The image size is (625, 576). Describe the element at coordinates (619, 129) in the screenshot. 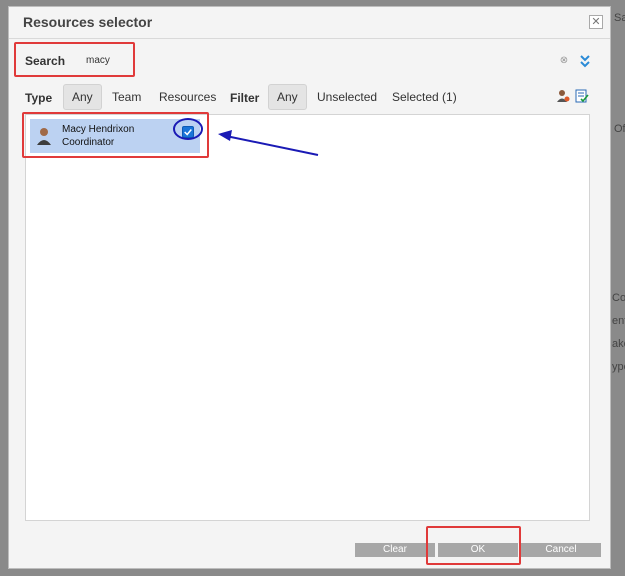

I see `background-text-fragment: Off` at that location.